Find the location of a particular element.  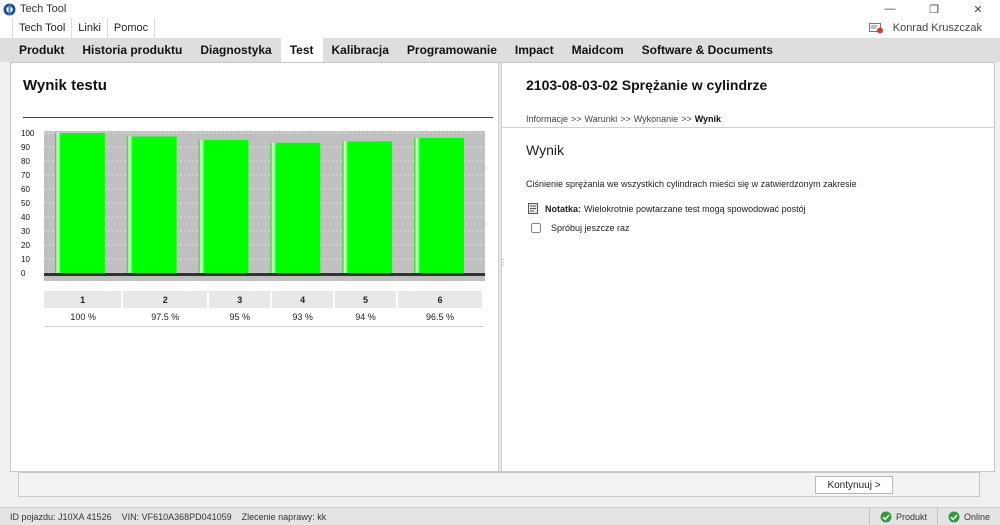

menu-pomoc: Pomoc is located at coordinates (132, 28).